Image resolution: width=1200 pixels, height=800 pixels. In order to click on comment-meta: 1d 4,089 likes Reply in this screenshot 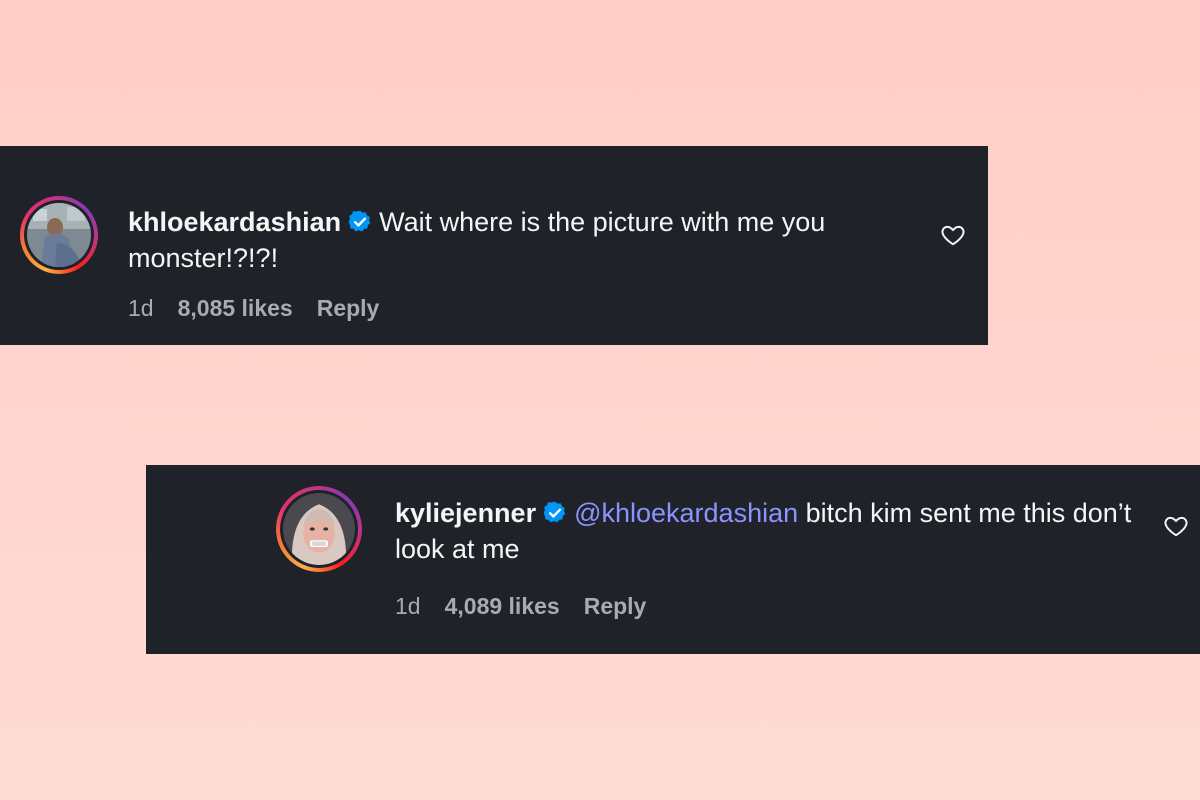, I will do `click(520, 606)`.